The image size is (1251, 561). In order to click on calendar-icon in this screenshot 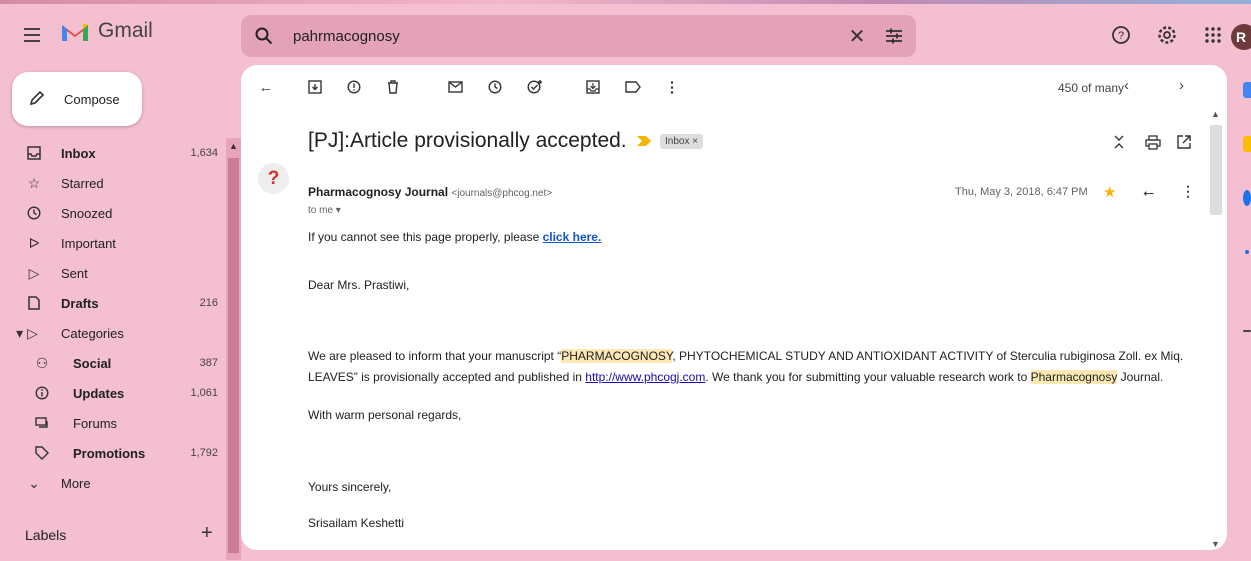, I will do `click(1247, 90)`.